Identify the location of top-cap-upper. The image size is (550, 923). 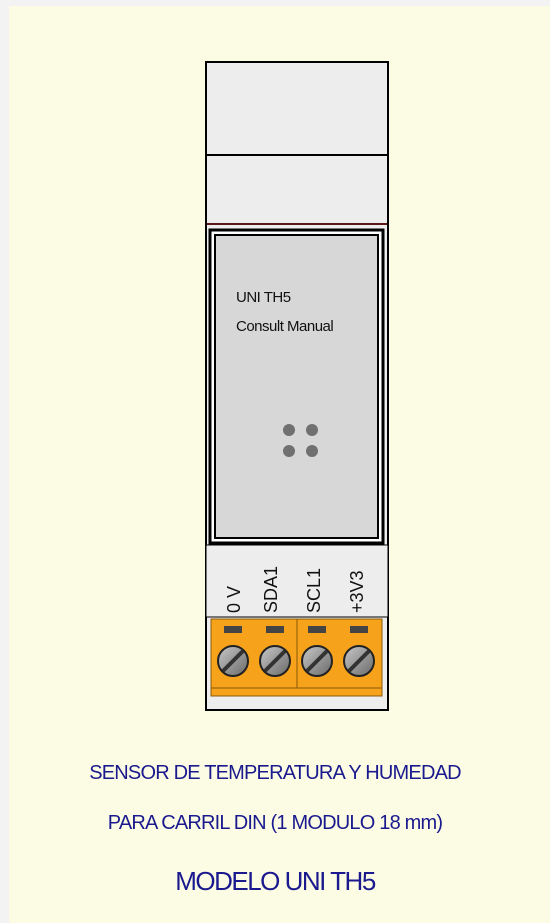
(297, 108).